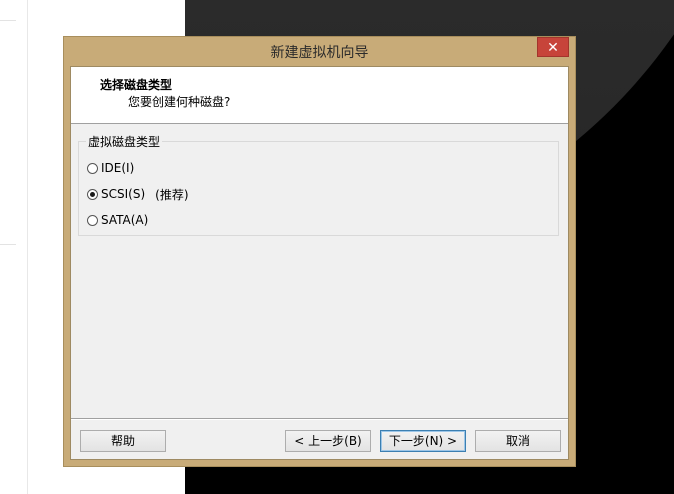 The width and height of the screenshot is (674, 494). What do you see at coordinates (123, 441) in the screenshot?
I see `help-button: 帮助` at bounding box center [123, 441].